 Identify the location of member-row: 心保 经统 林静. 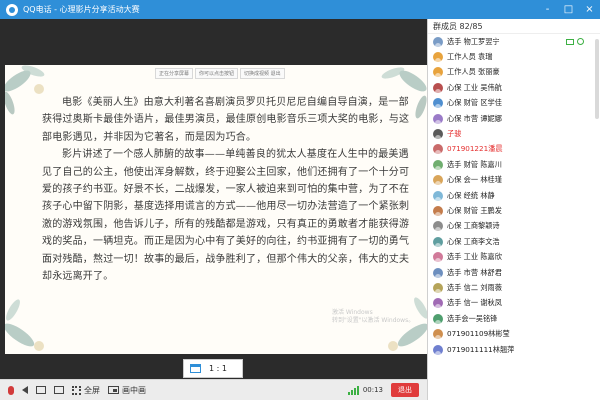
(514, 195).